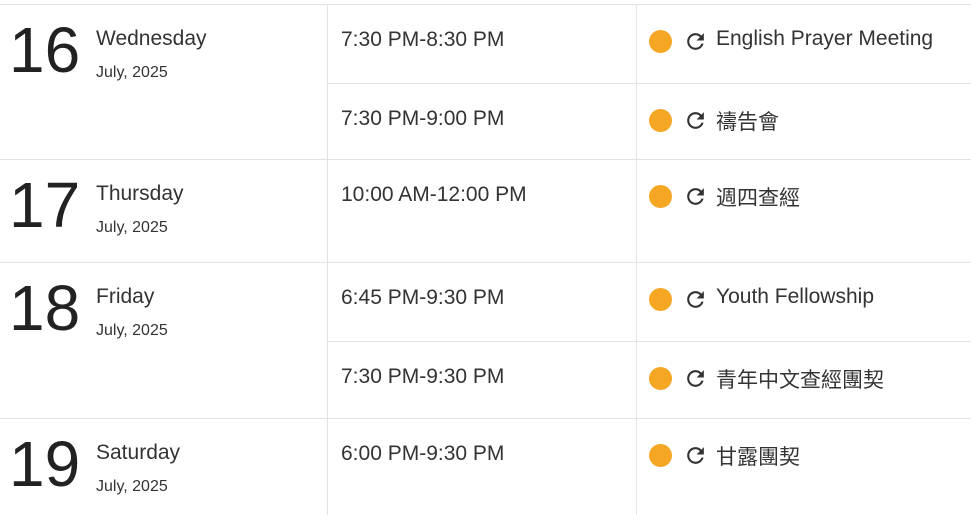  I want to click on event-detail: Youth Fellowship, so click(803, 302).